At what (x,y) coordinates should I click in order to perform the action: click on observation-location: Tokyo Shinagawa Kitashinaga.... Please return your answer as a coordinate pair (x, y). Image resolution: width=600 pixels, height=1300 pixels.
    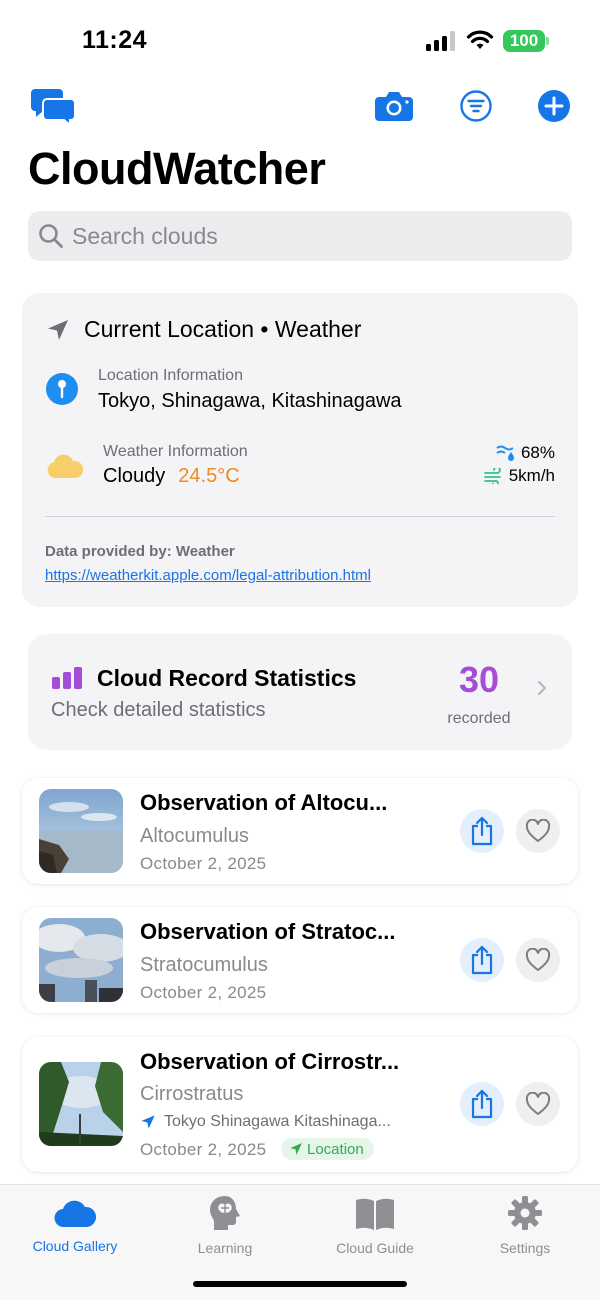
    Looking at the image, I should click on (277, 1121).